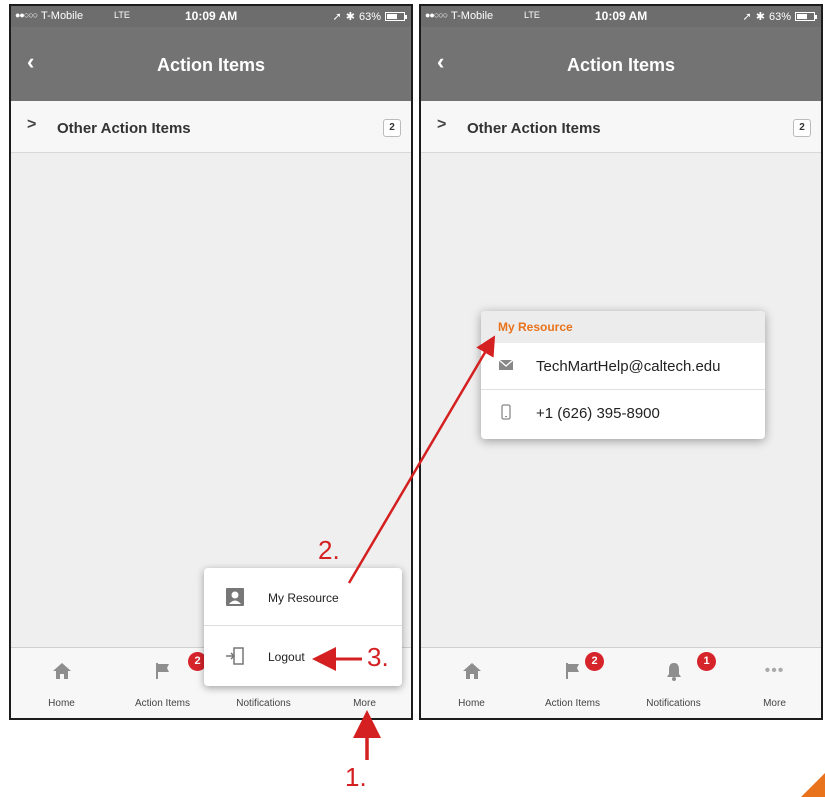  I want to click on annotation-arrows, so click(404, 547).